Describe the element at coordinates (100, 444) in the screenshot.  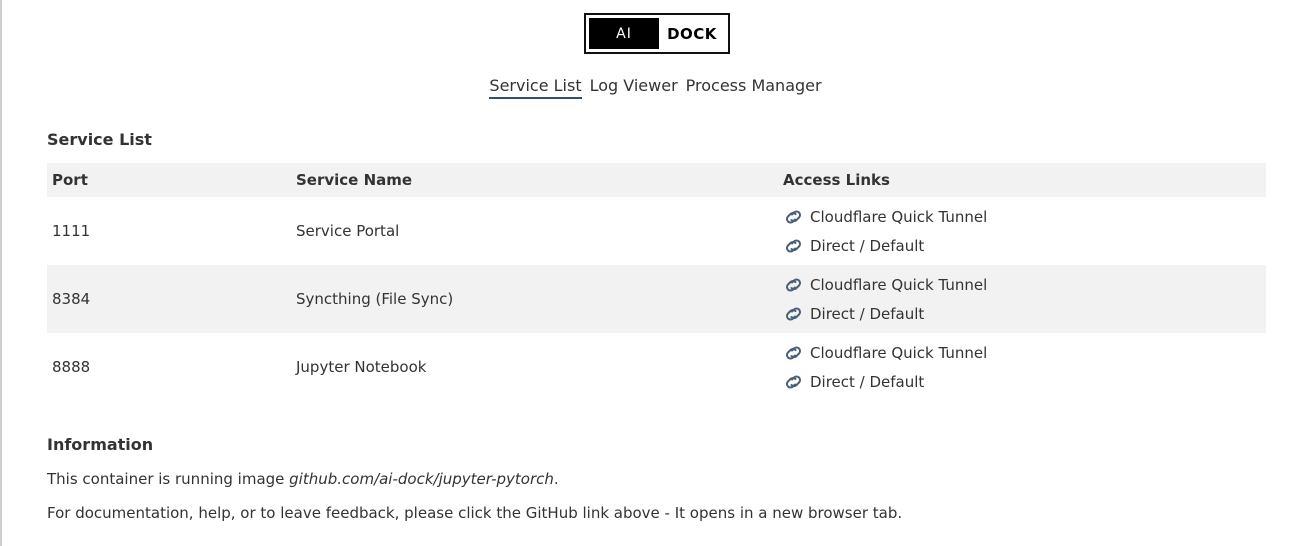
I see `information-heading: Information` at that location.